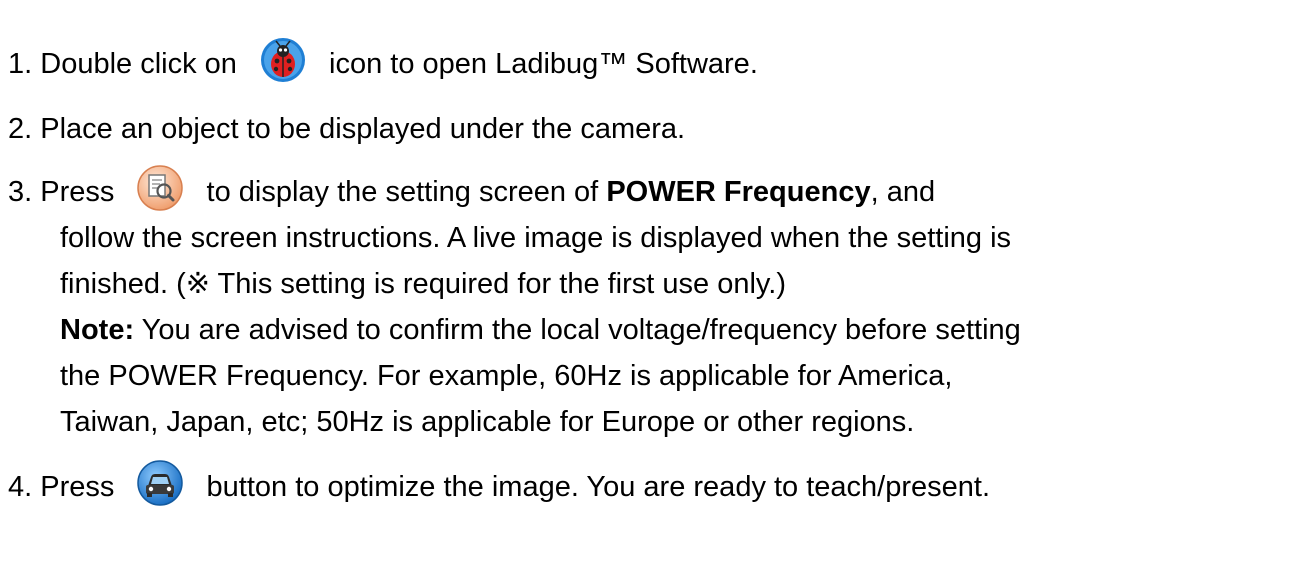 Image resolution: width=1316 pixels, height=579 pixels. What do you see at coordinates (738, 192) in the screenshot?
I see `power-frequency-label: POWER Frequency` at bounding box center [738, 192].